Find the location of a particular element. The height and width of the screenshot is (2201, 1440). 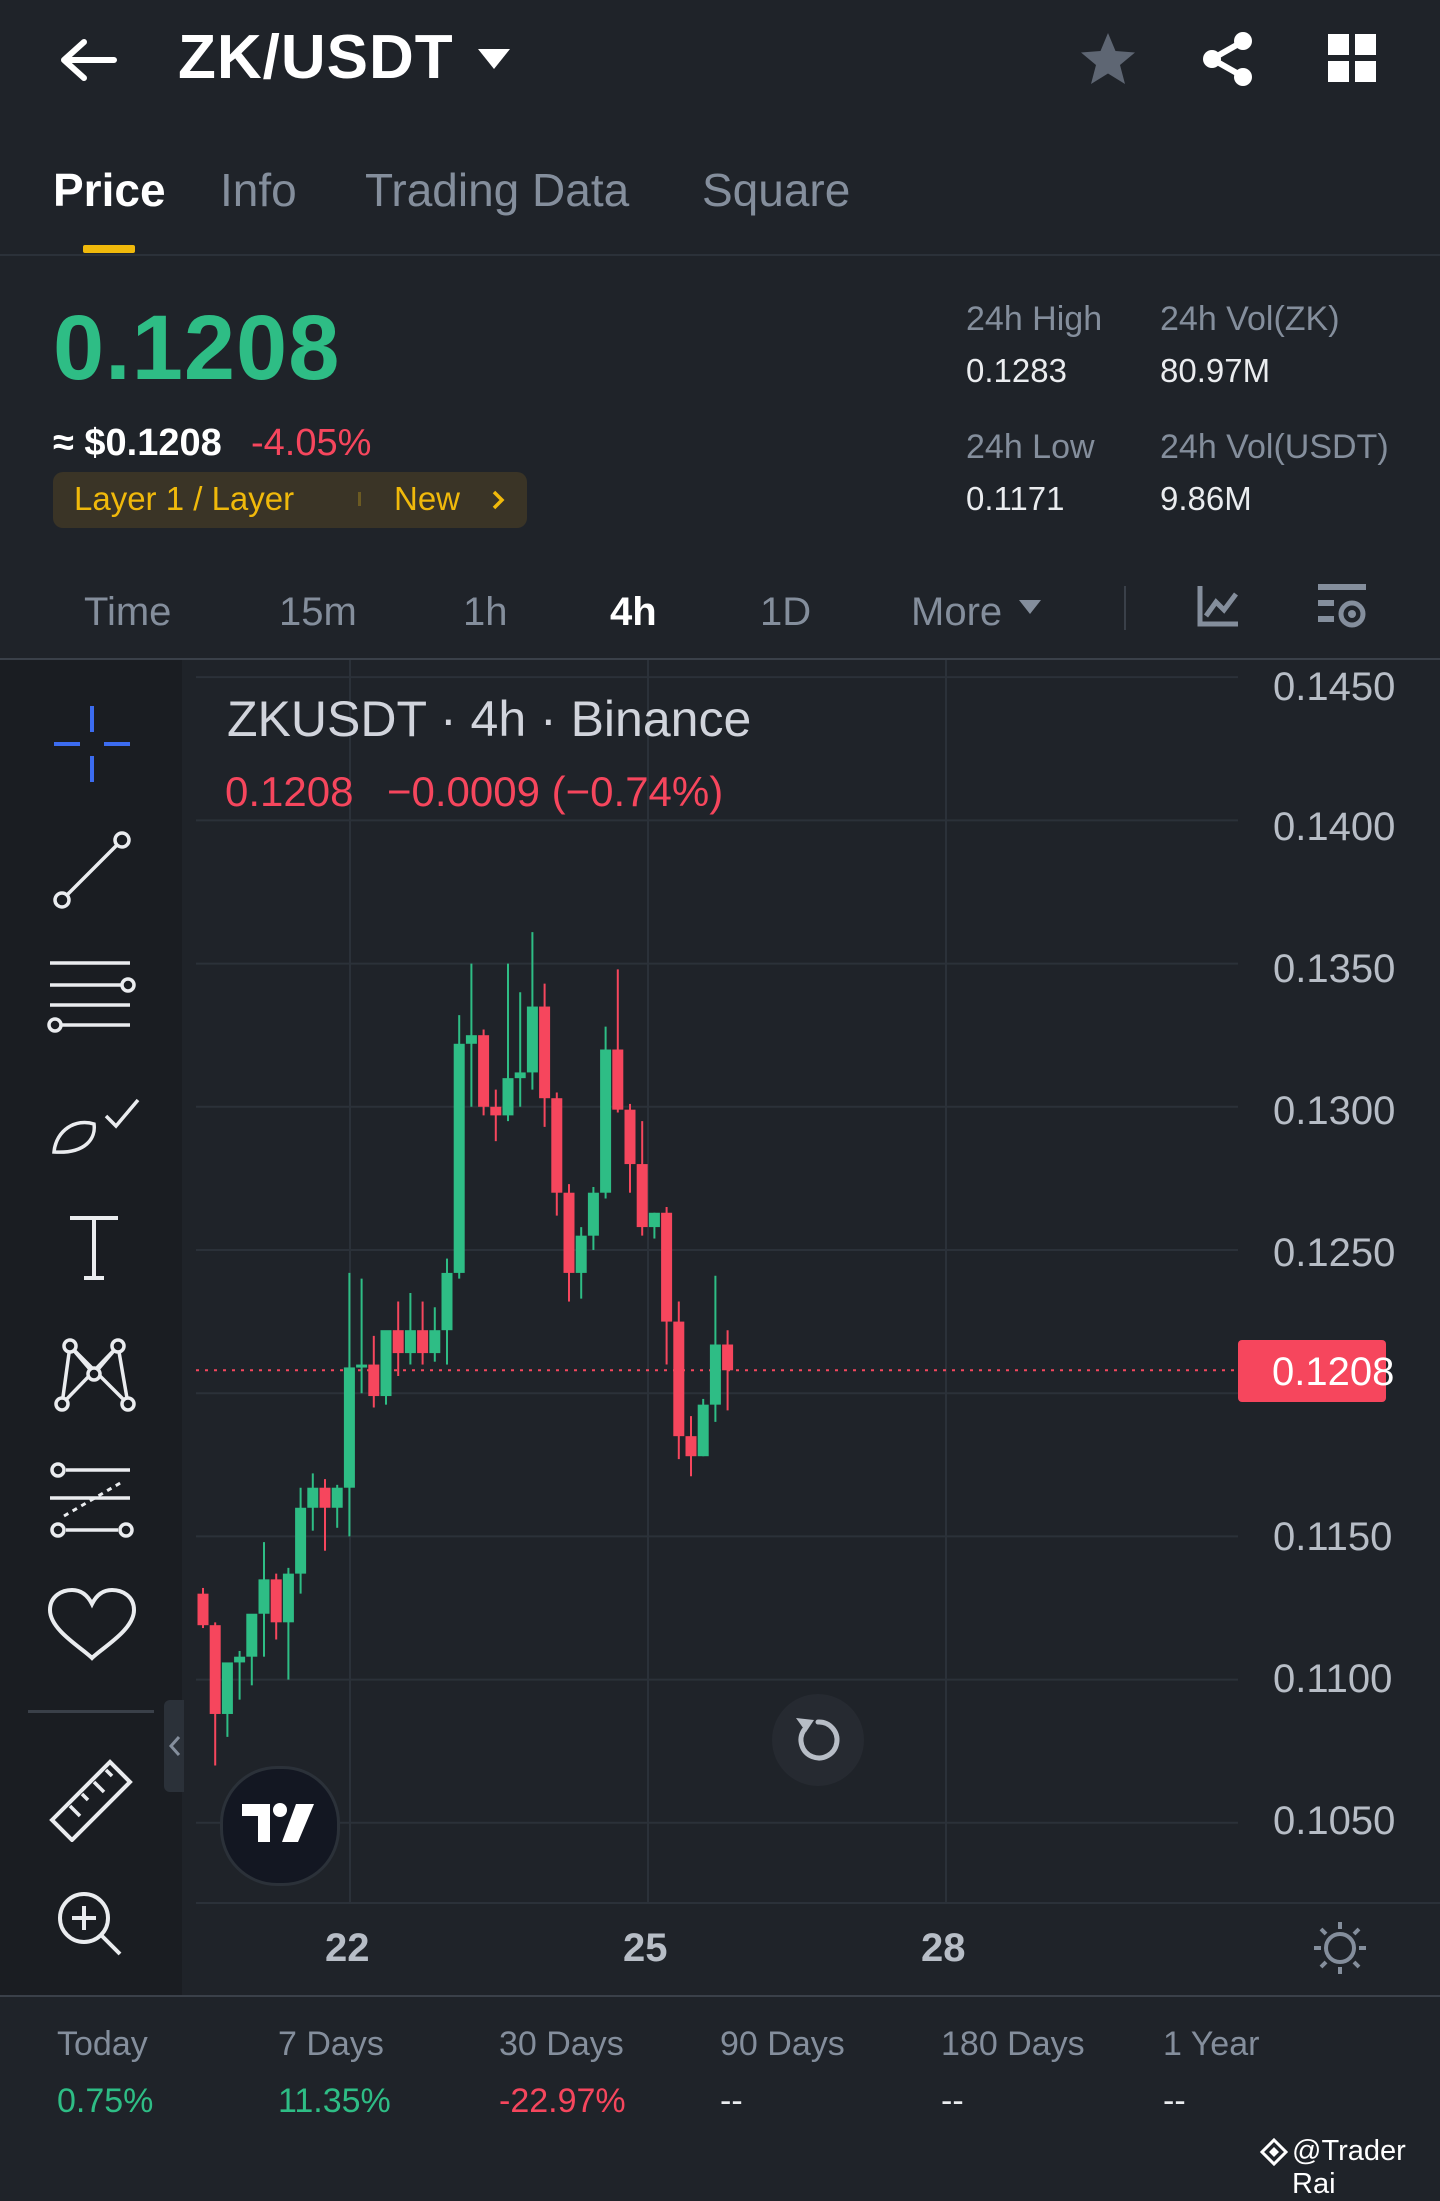

tab-trading-data: Trading Data is located at coordinates (497, 190).